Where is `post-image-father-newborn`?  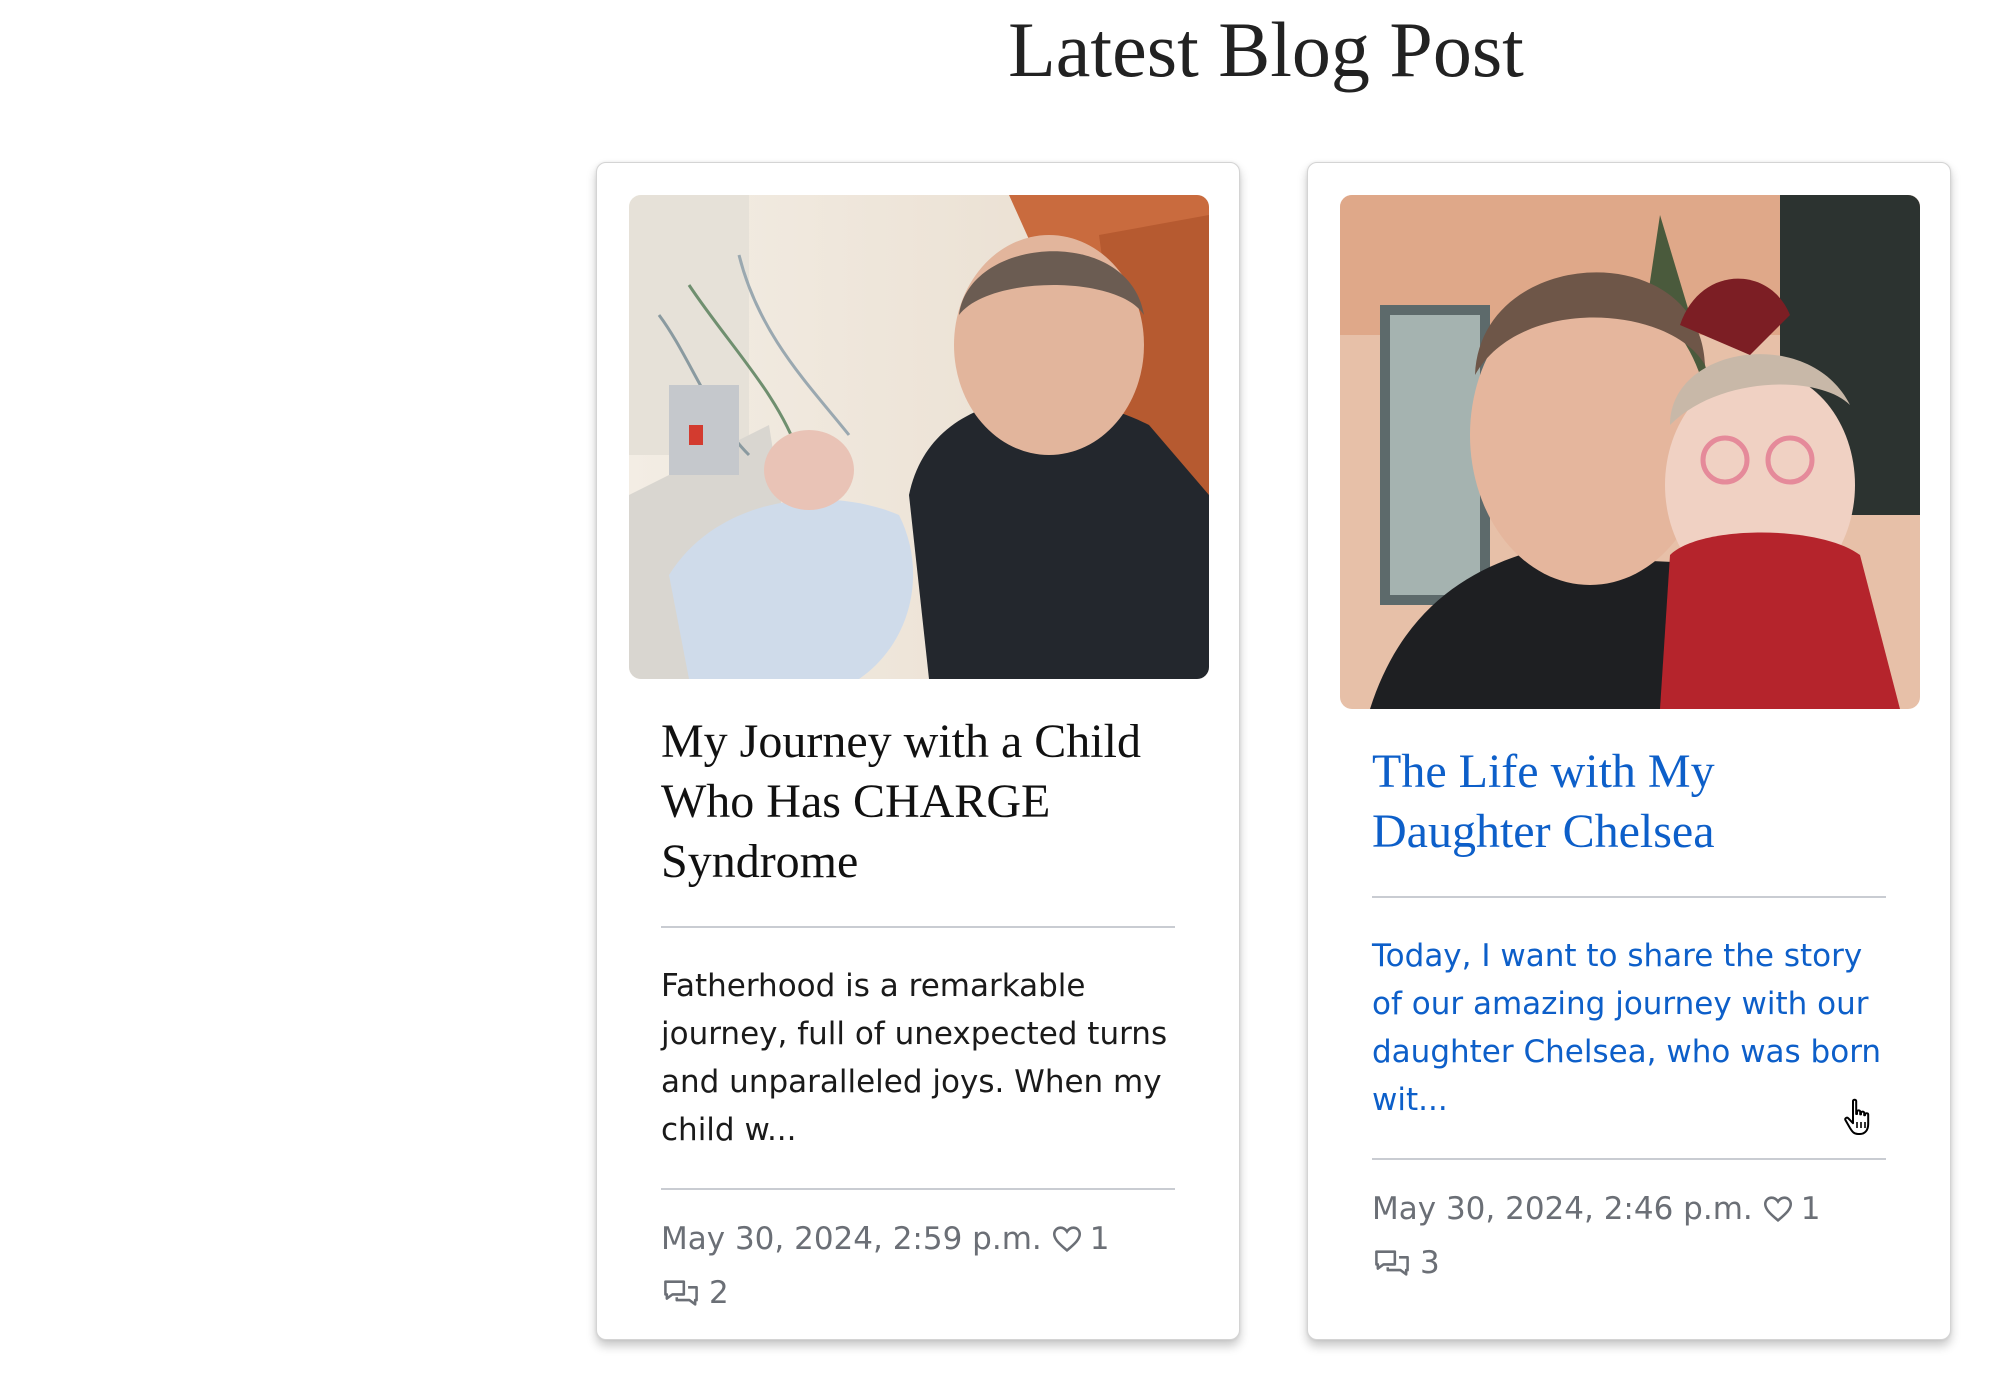 post-image-father-newborn is located at coordinates (919, 437).